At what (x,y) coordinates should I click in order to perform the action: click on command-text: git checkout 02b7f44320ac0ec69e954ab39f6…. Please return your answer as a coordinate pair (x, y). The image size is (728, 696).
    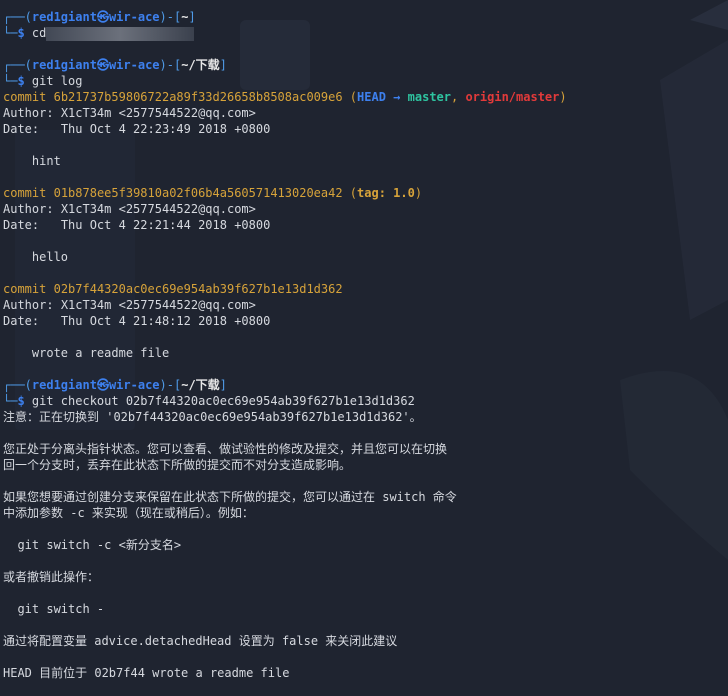
    Looking at the image, I should click on (223, 401).